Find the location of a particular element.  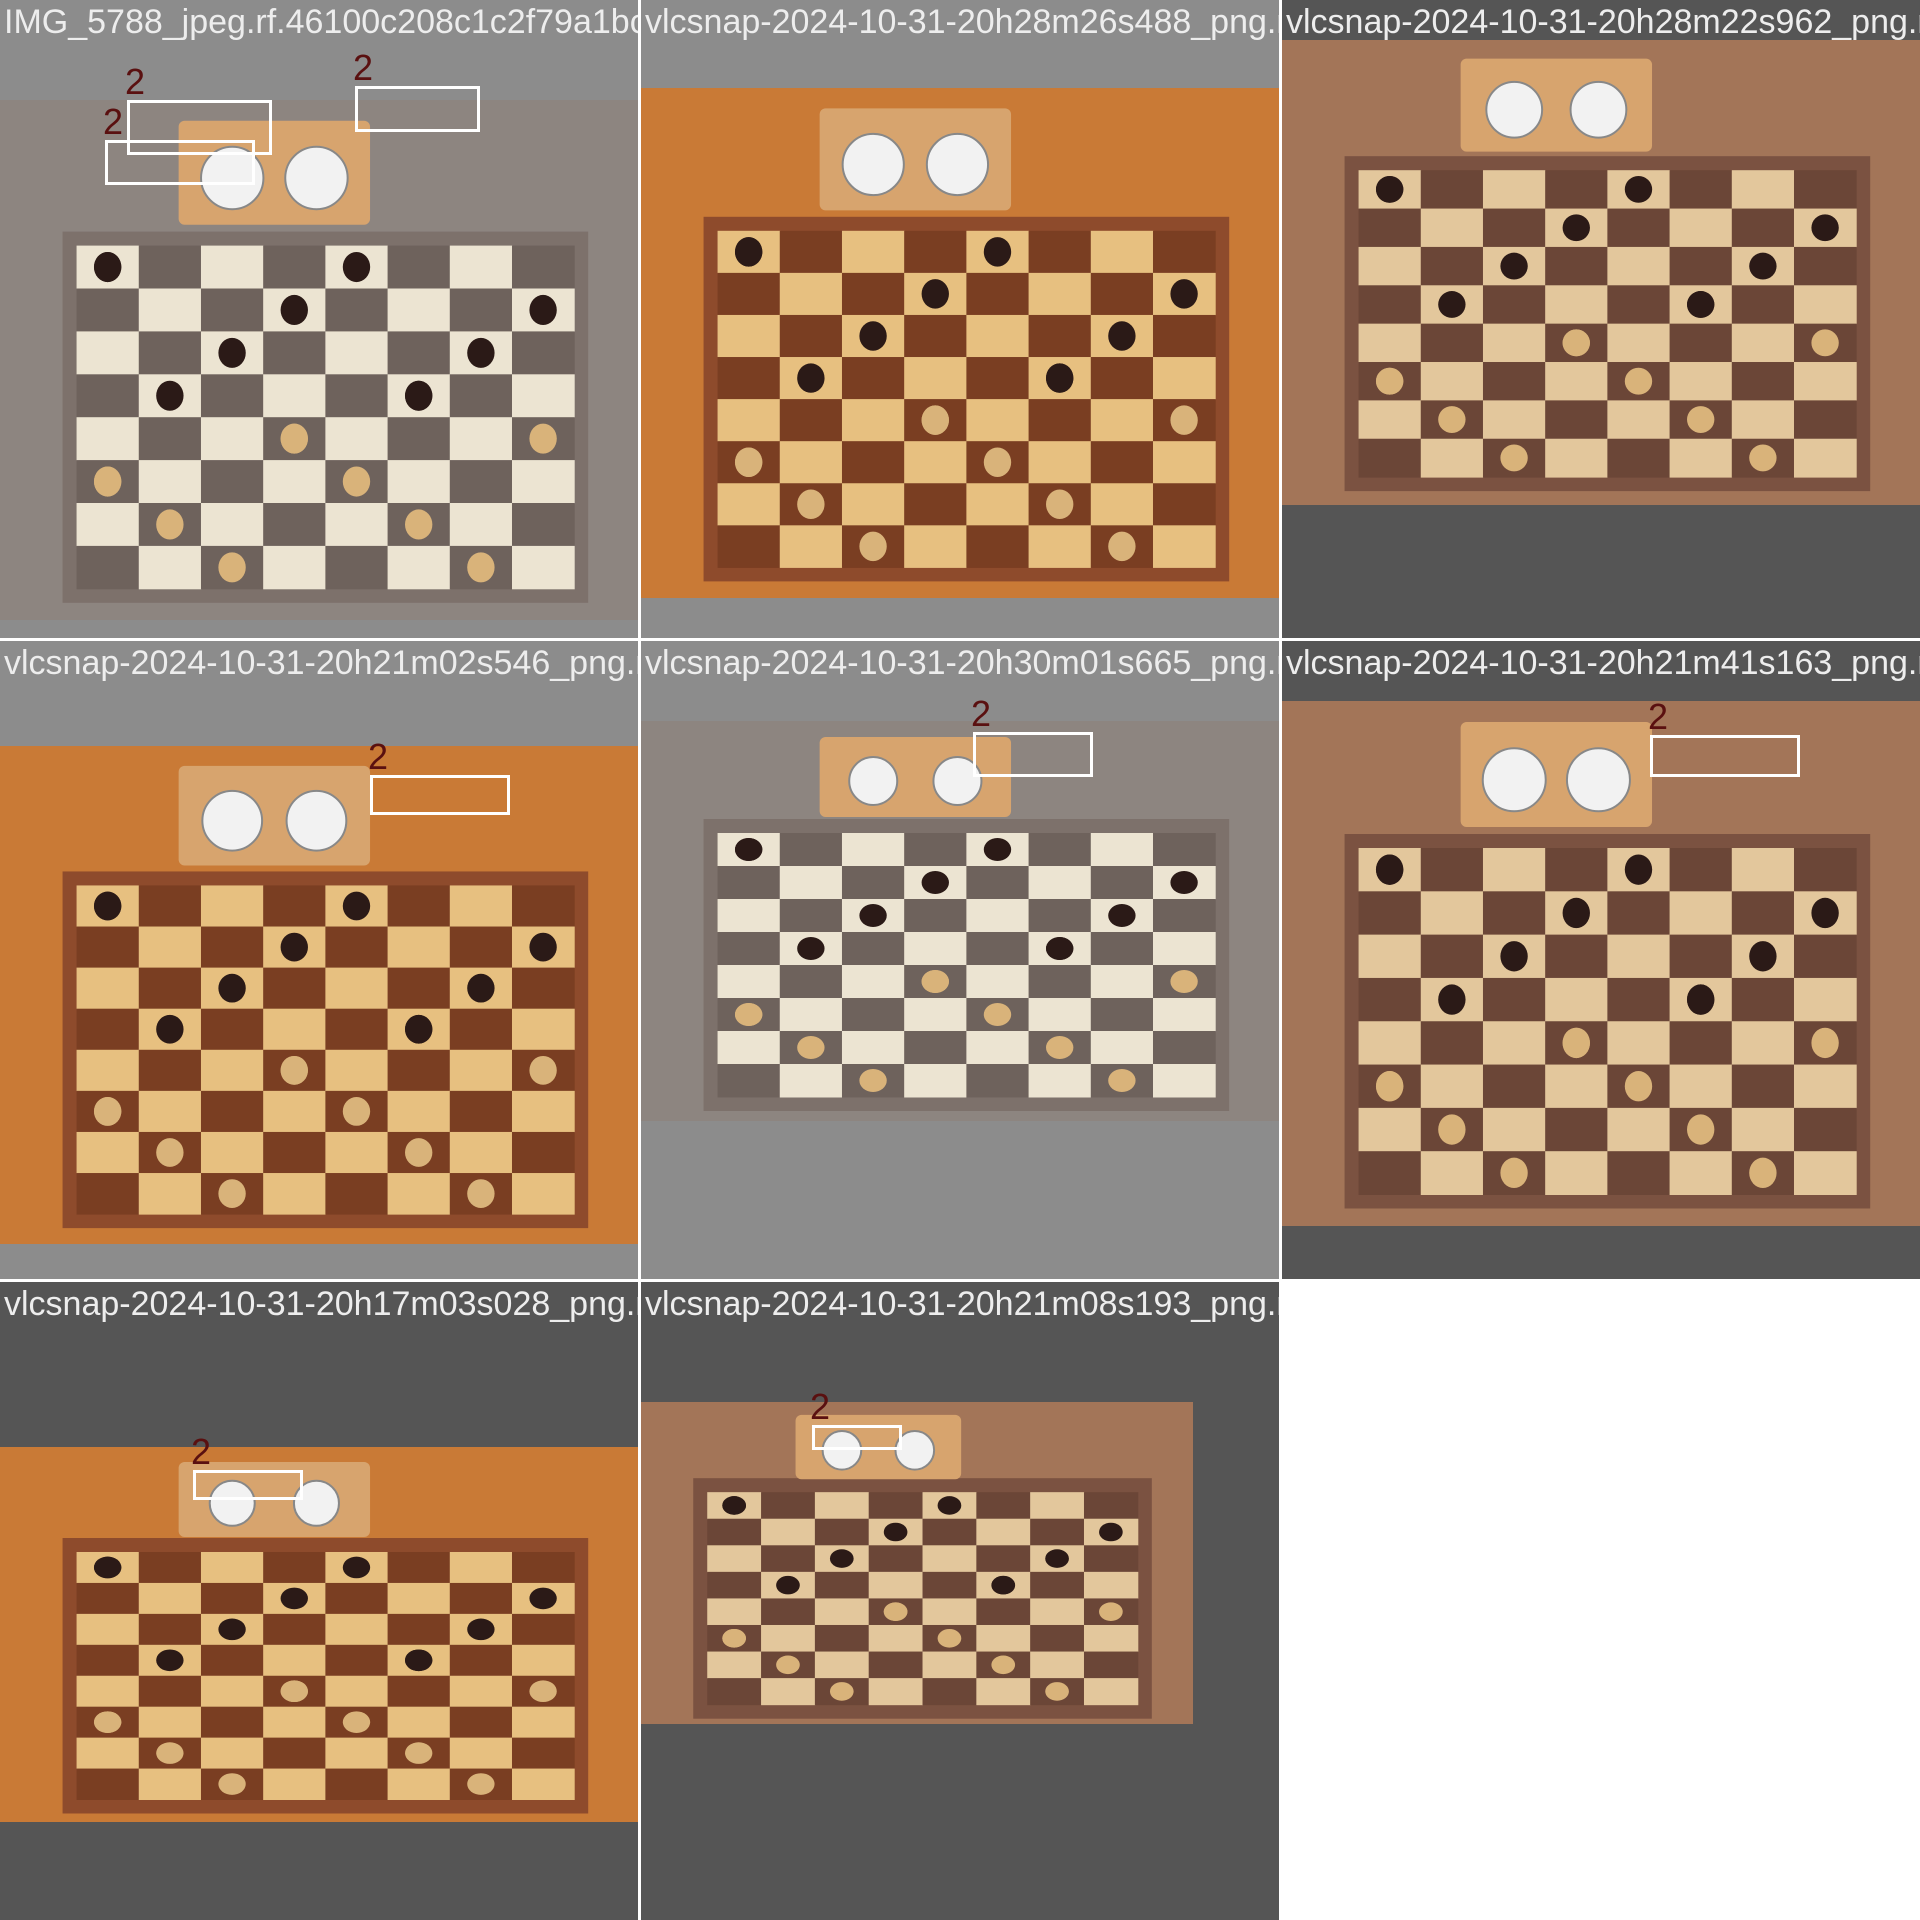

mosaic-tile: vlcsnap-2024-10-31-20h21m08s193_png.rf.3 is located at coordinates (960, 1601).